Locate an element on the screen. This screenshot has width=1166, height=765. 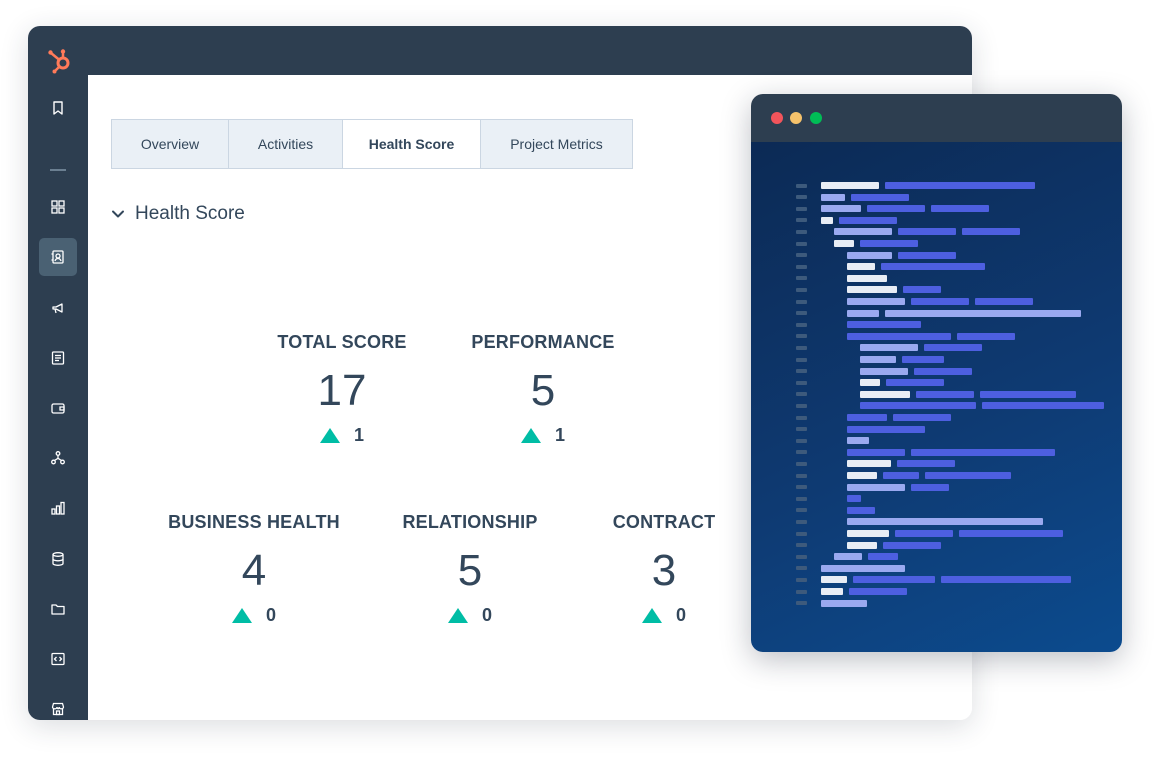
metric-contract: CONTRACT 3 0 is located at coordinates (664, 569).